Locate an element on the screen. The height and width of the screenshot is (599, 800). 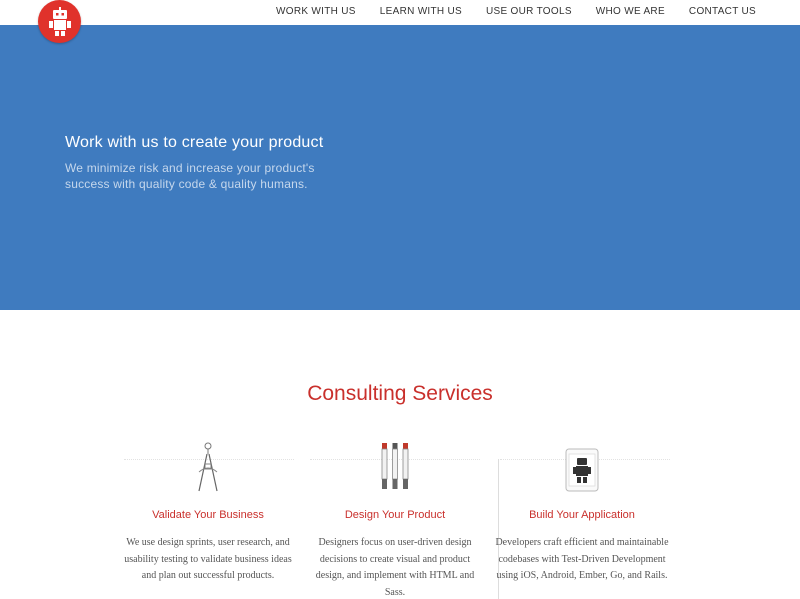
hero-title: Work with us to create your product is located at coordinates (194, 142).